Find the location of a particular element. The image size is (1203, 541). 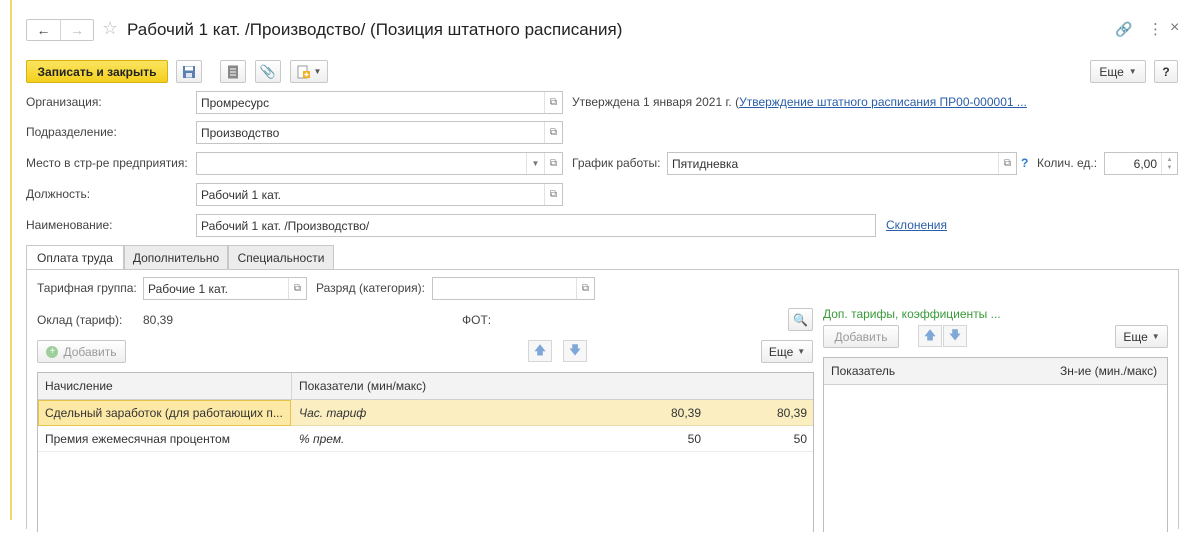

place-field: ▼ ⧉ is located at coordinates (379, 163).